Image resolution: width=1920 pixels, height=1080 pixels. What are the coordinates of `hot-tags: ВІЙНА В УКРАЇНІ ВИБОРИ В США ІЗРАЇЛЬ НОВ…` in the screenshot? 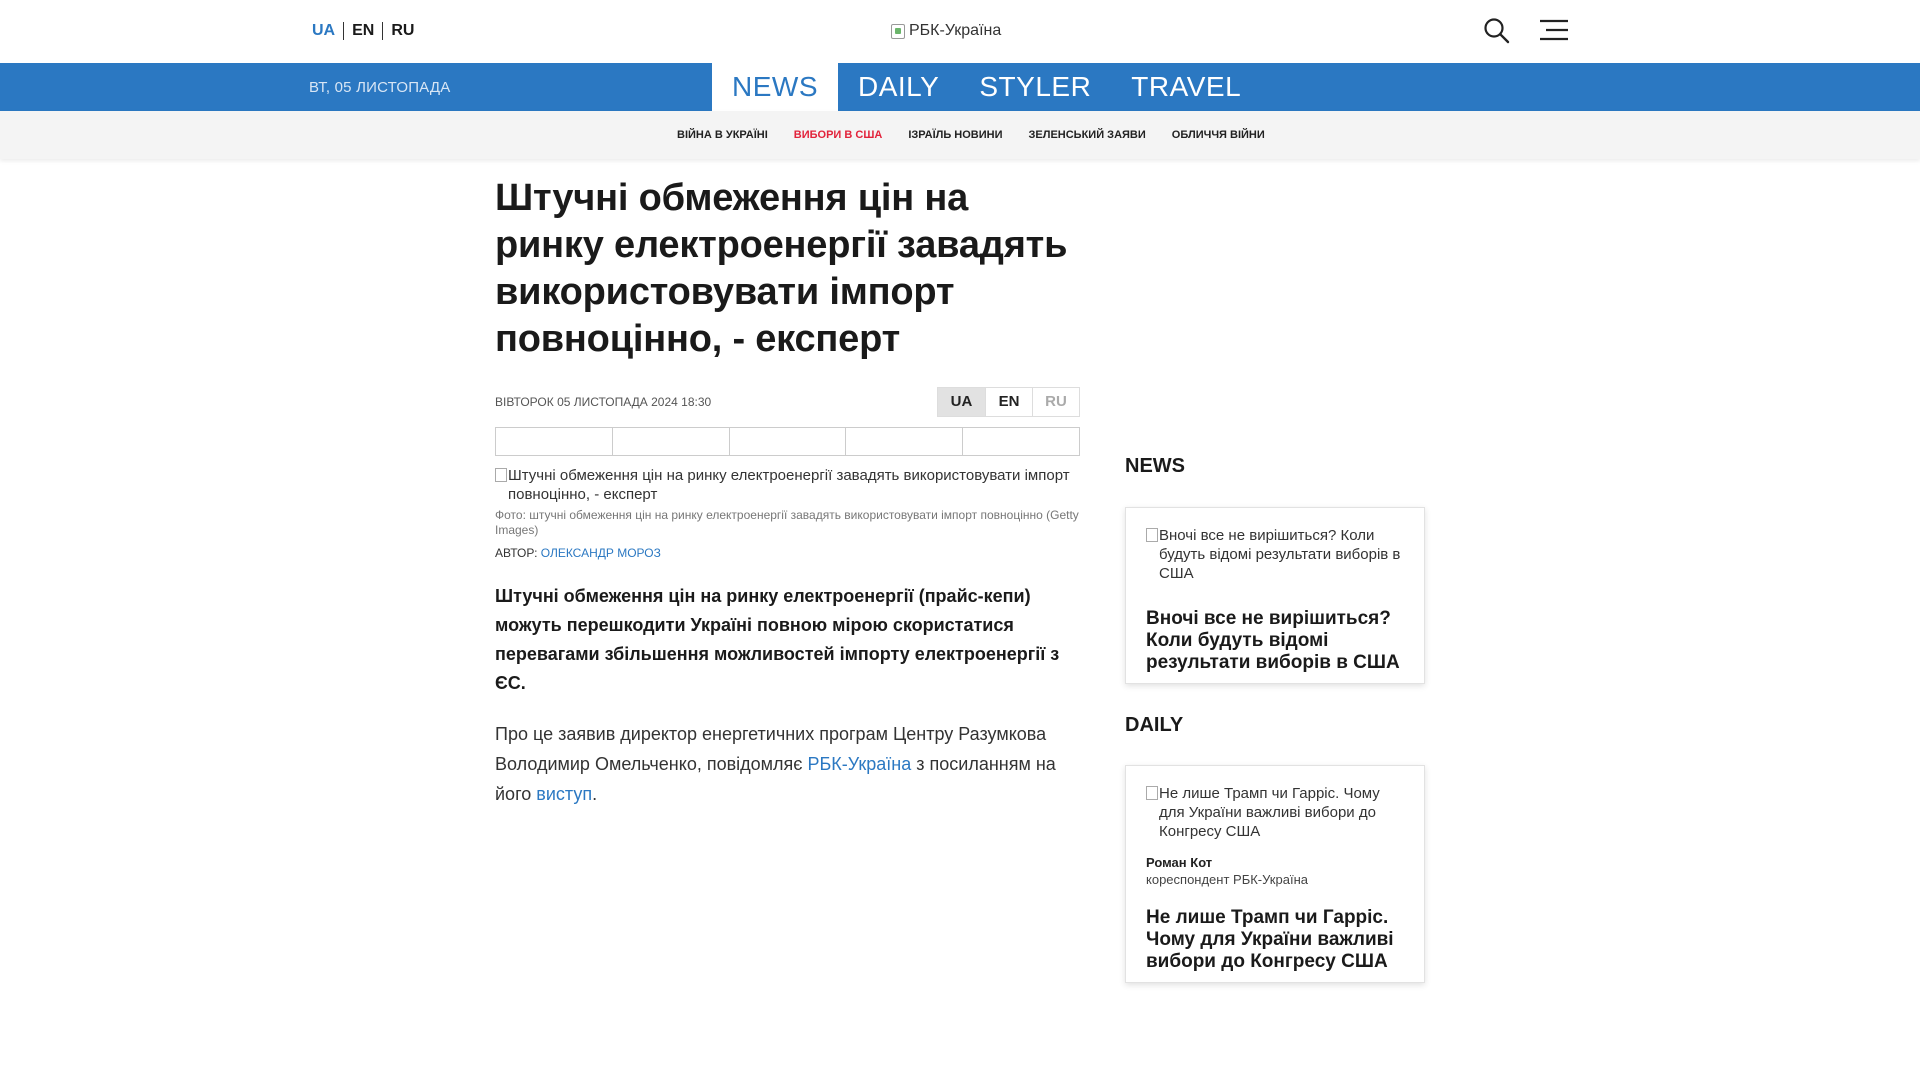 It's located at (971, 135).